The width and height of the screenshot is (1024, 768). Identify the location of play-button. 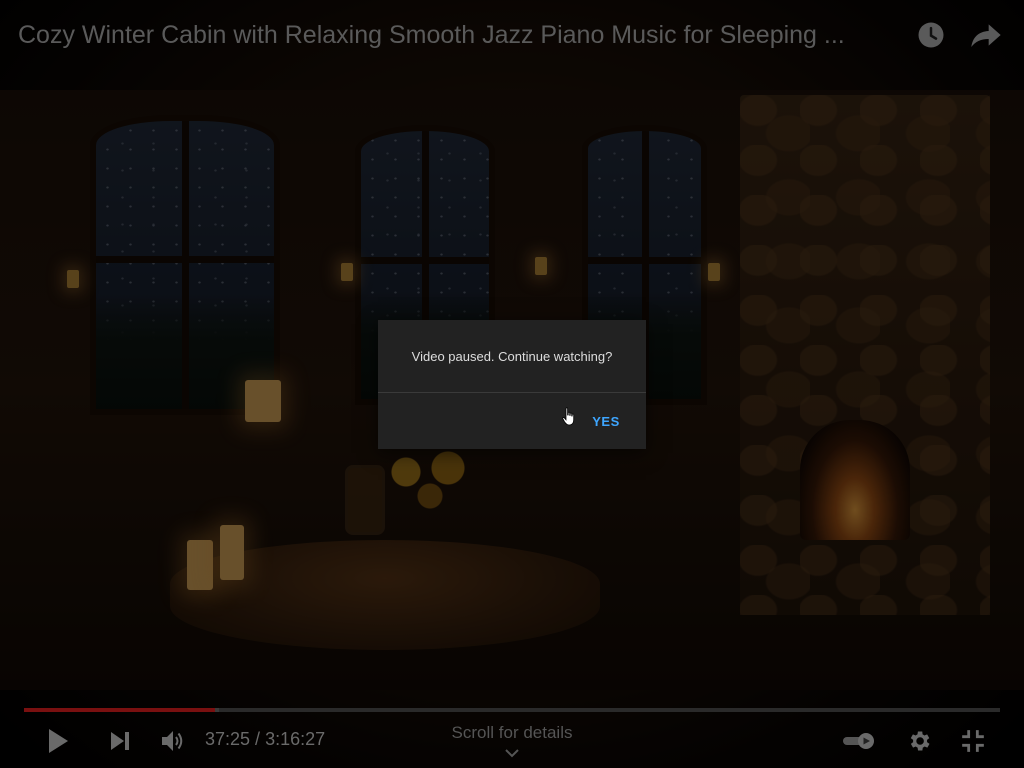
(58, 741).